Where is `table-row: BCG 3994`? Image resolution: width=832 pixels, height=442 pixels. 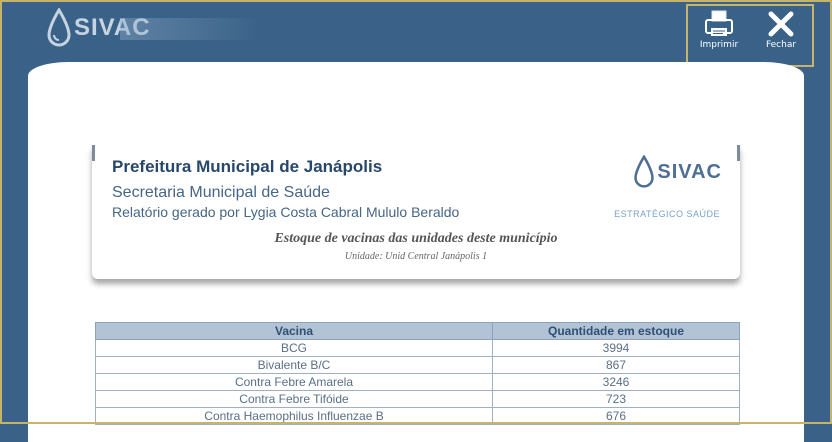 table-row: BCG 3994 is located at coordinates (417, 348).